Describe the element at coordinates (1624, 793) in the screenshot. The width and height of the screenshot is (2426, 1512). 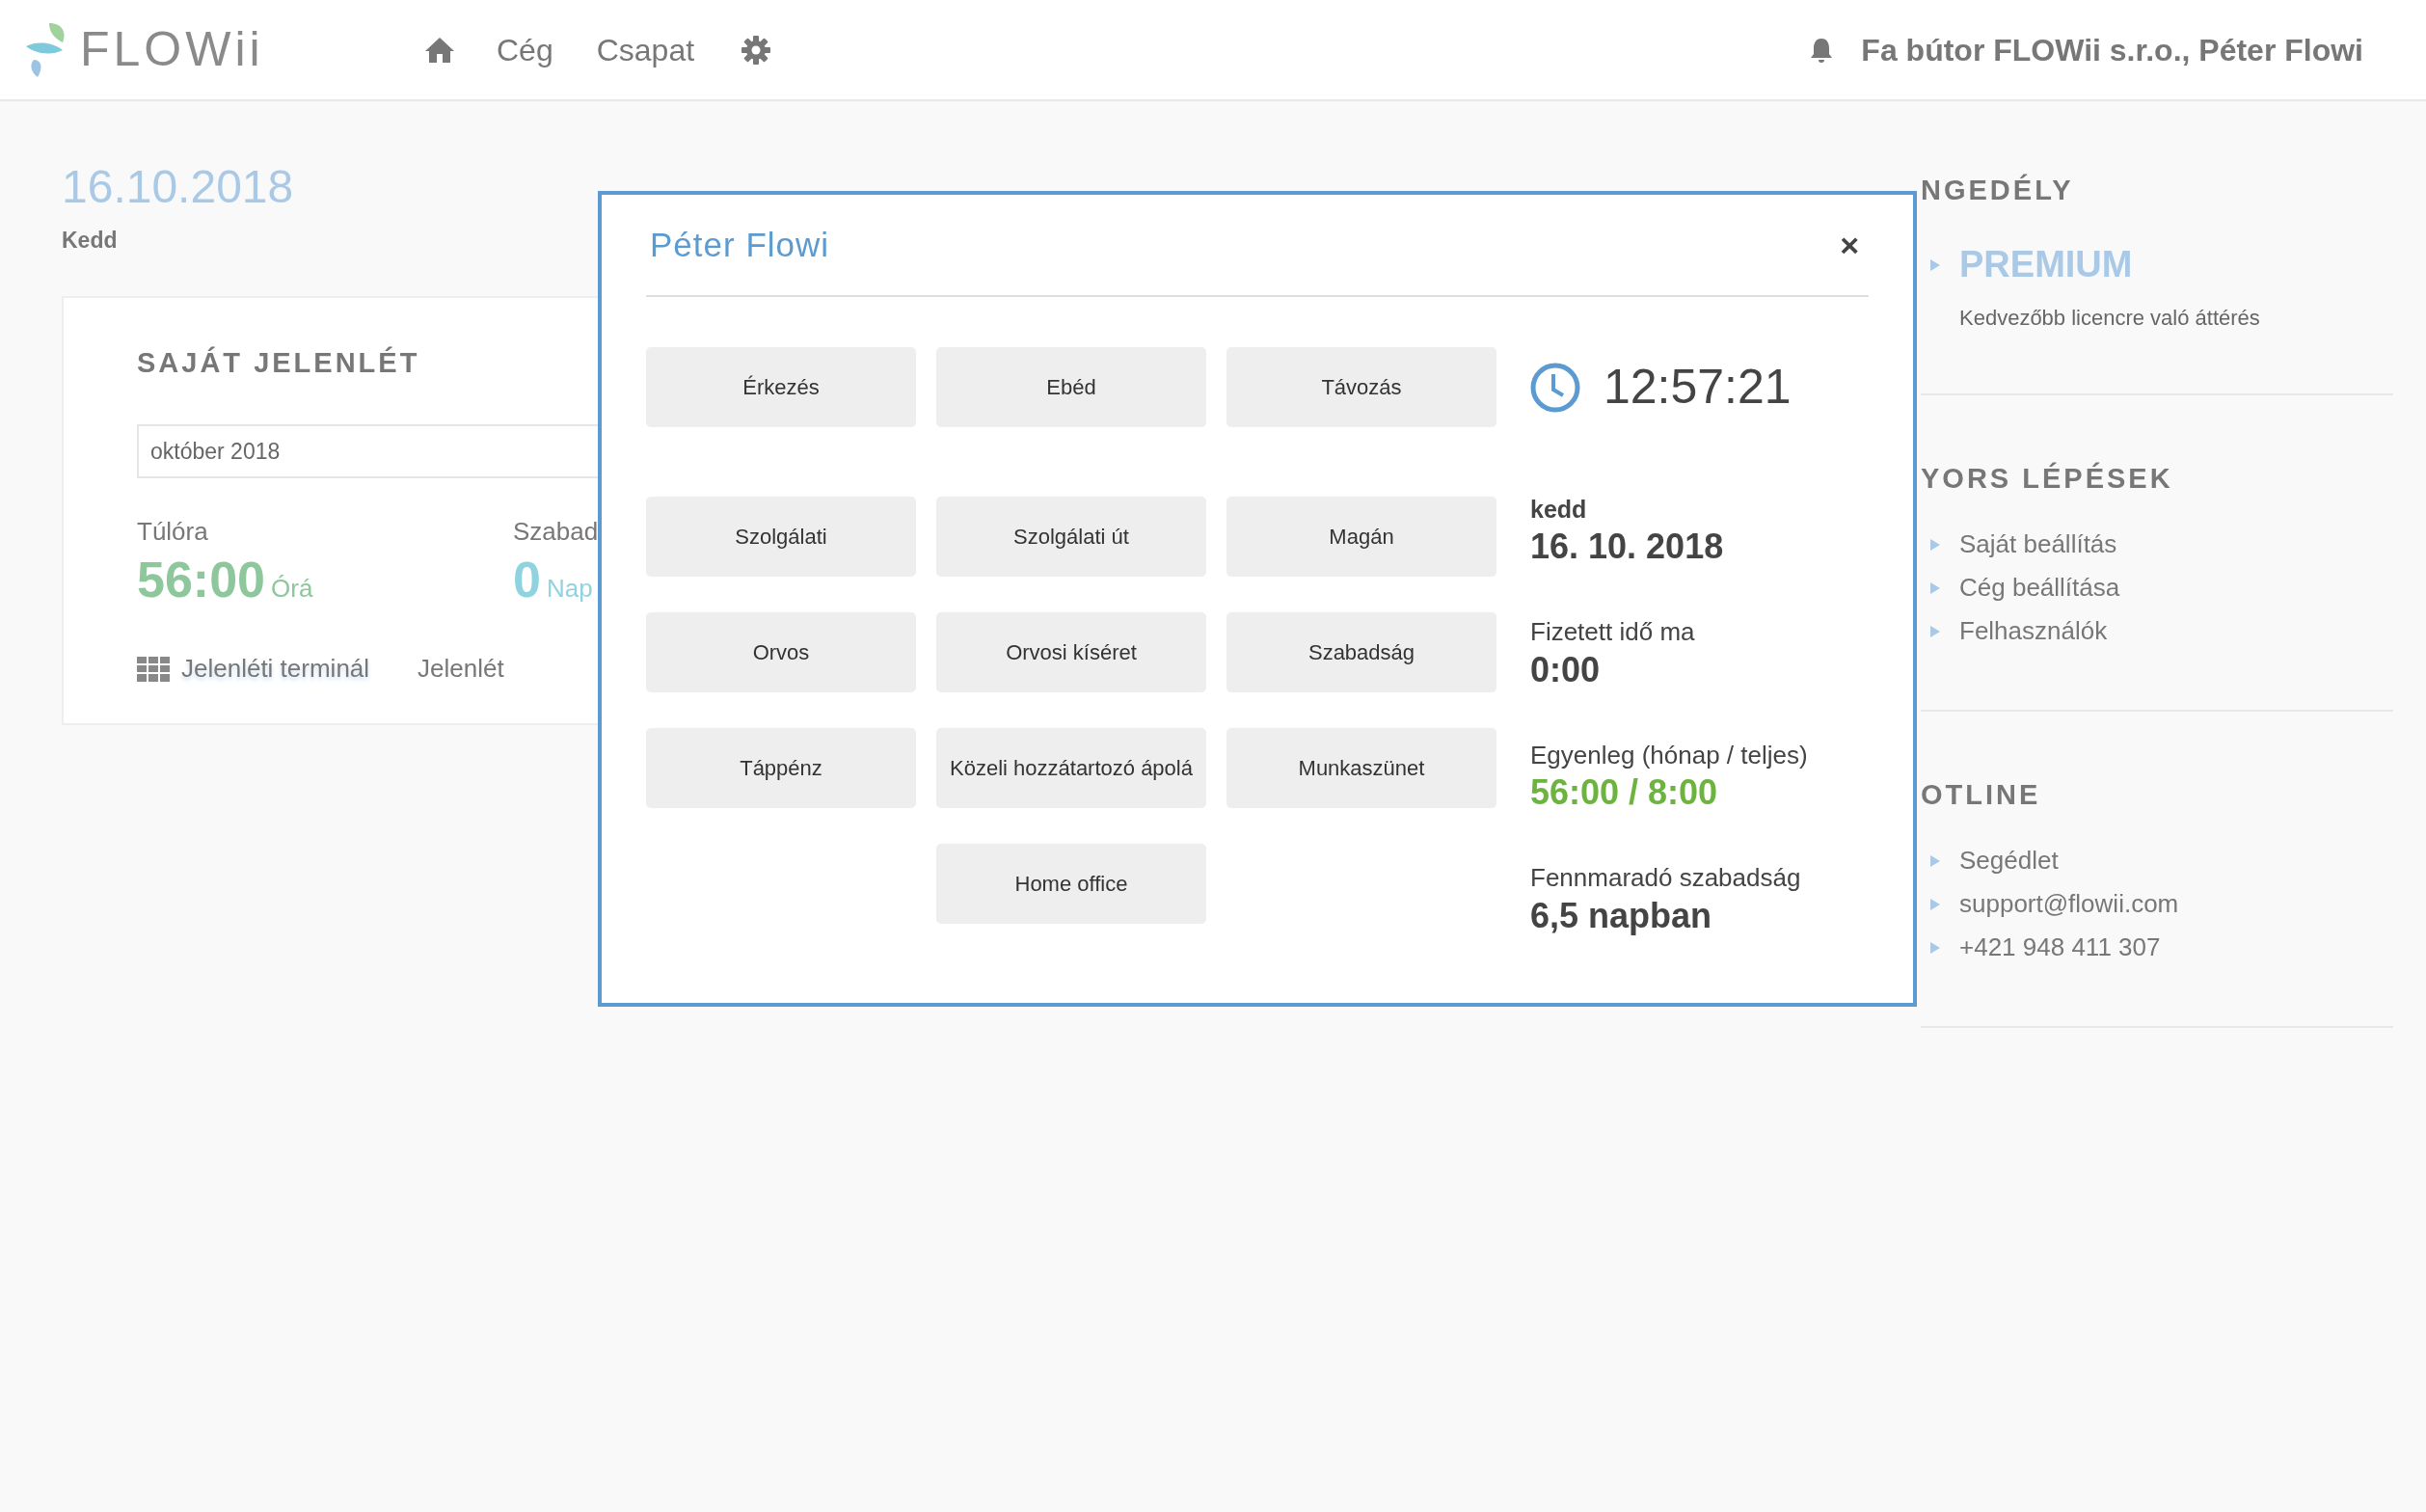
I see `stat-value: 56:00 / 8:00` at that location.